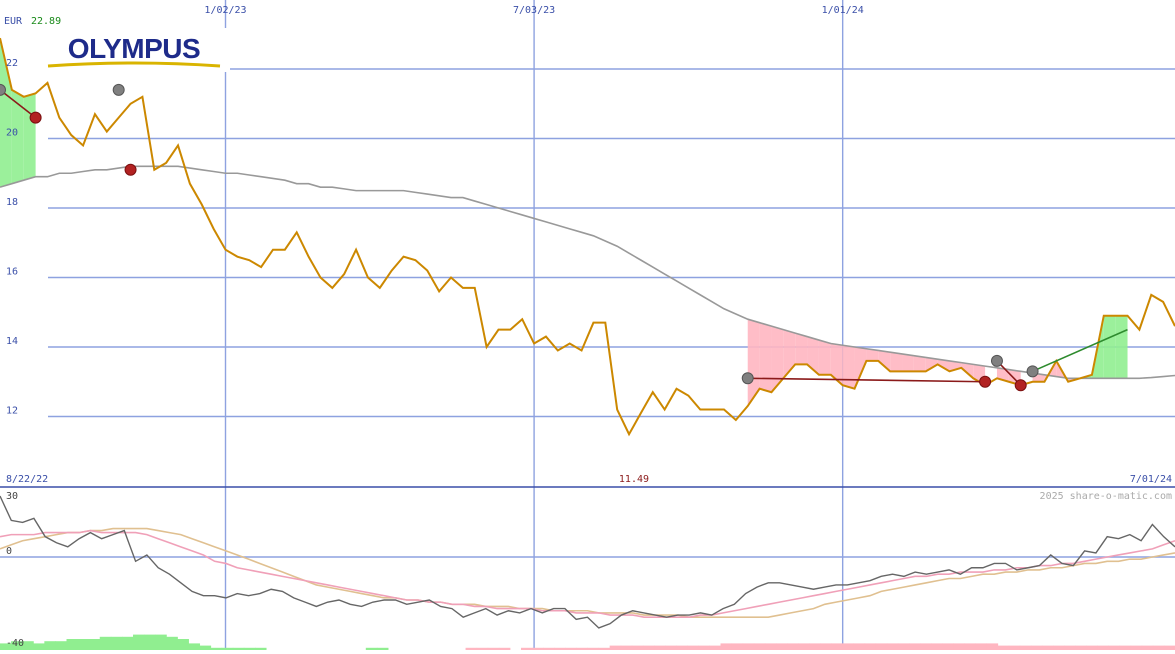  I want to click on x-tick-label: 7/03/23, so click(534, 10).